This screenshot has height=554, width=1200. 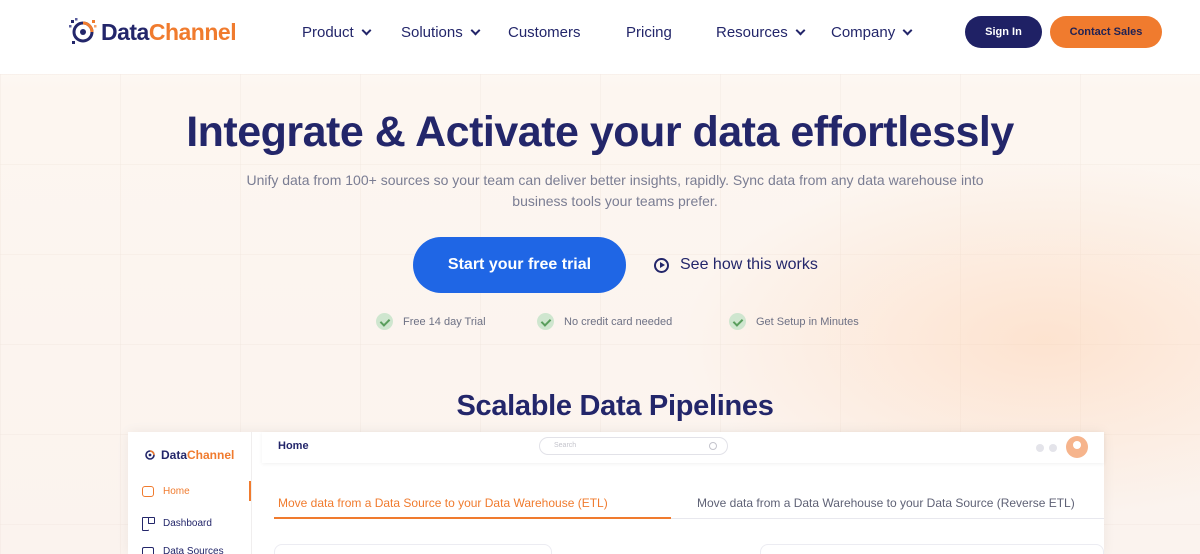 What do you see at coordinates (633, 446) in the screenshot?
I see `preview-search-input: Search` at bounding box center [633, 446].